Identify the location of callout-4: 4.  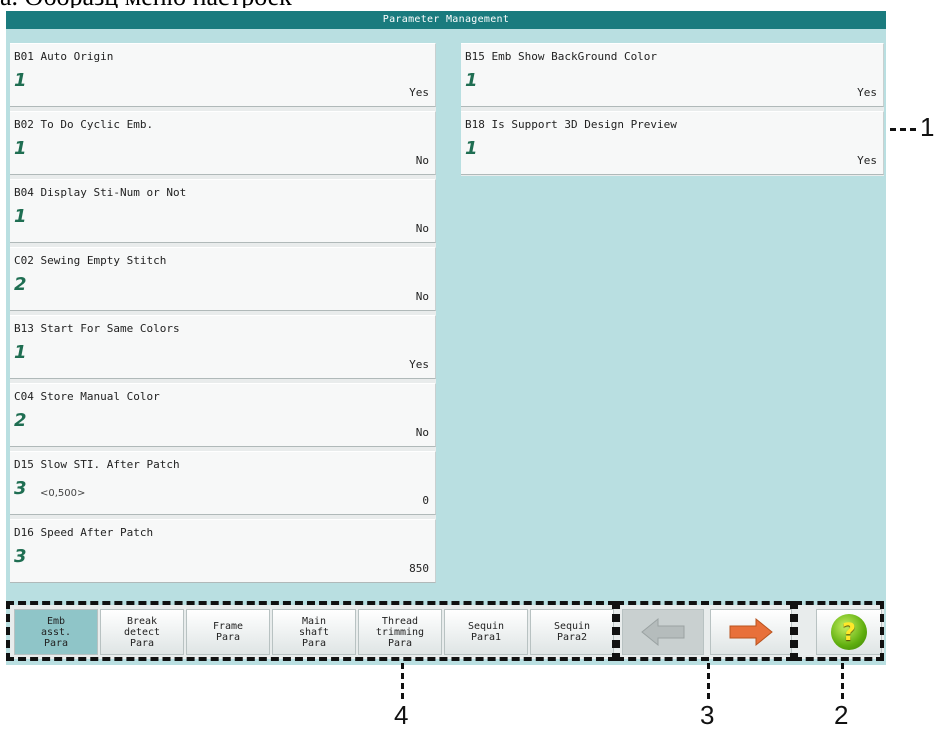
(401, 715).